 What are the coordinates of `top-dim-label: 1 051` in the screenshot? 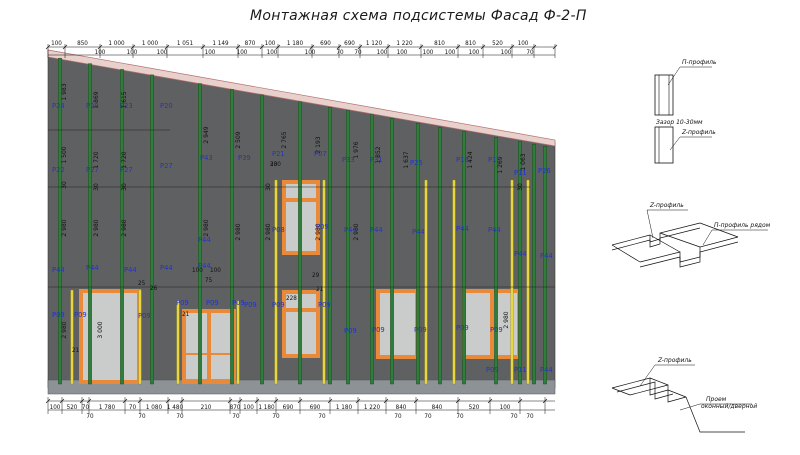 It's located at (185, 43).